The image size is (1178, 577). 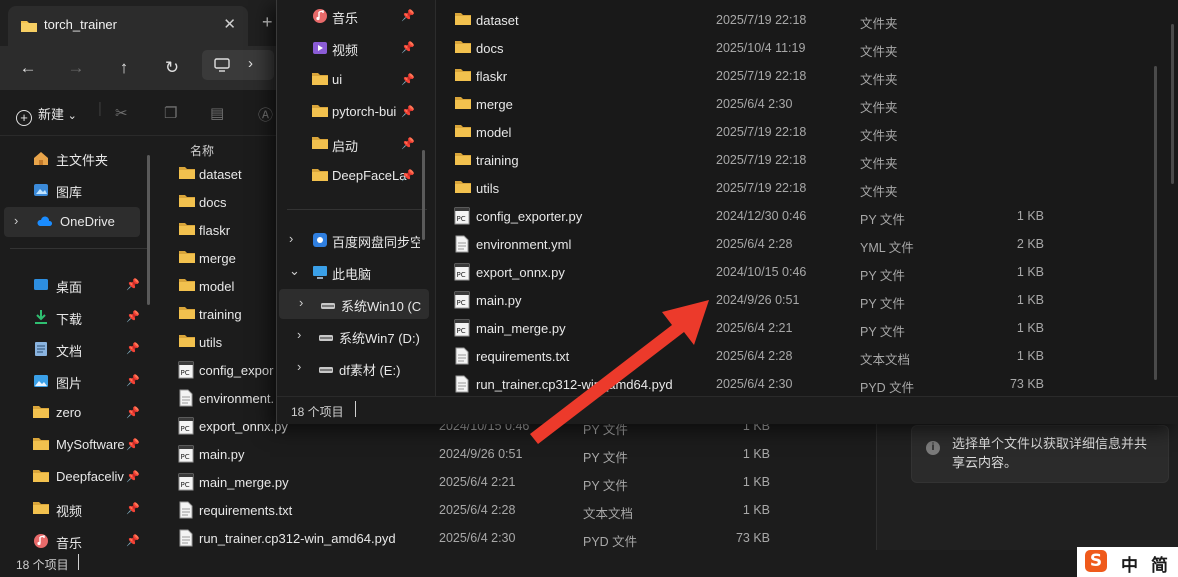 I want to click on file-date: 2025/6/4 2:28, so click(x=754, y=356).